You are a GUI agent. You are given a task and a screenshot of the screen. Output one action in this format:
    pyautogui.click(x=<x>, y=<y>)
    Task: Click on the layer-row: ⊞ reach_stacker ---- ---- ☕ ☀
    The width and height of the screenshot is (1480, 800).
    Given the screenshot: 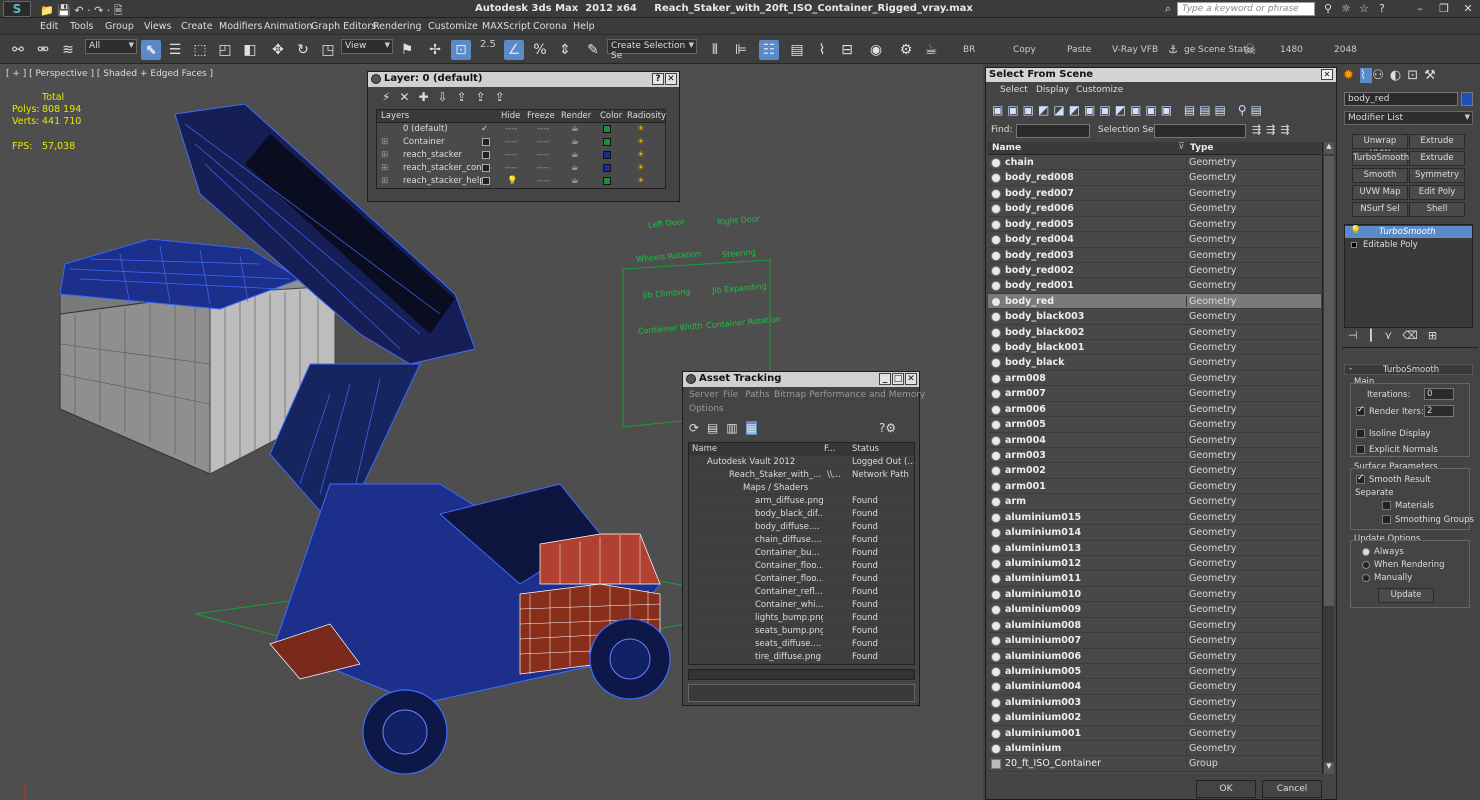 What is the action you would take?
    pyautogui.click(x=521, y=155)
    